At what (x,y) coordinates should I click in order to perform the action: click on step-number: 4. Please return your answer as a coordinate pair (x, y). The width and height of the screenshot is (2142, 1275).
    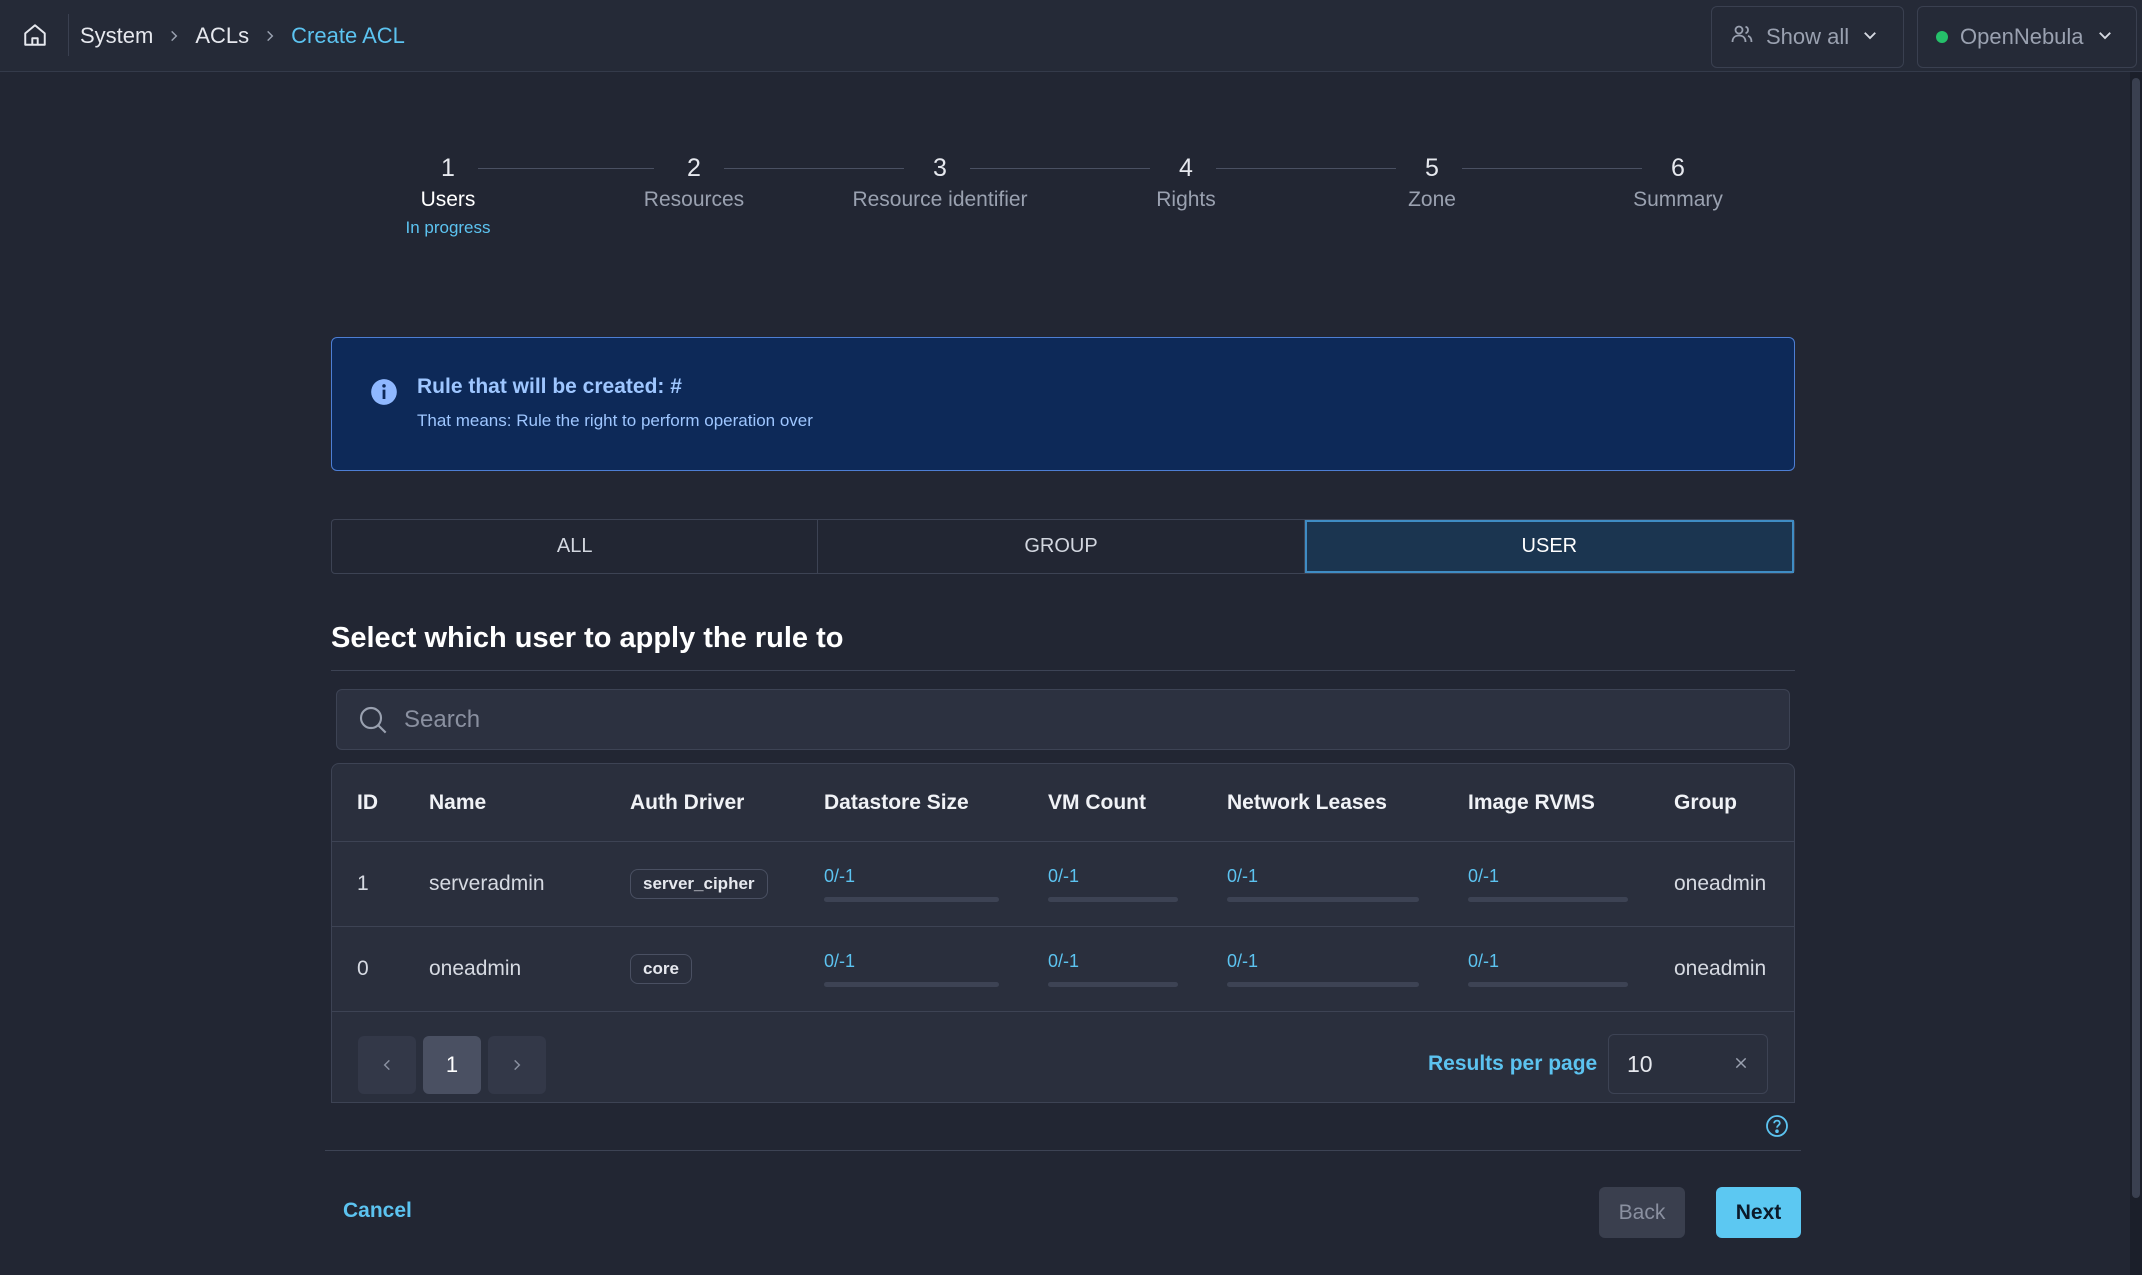
    Looking at the image, I should click on (1186, 168).